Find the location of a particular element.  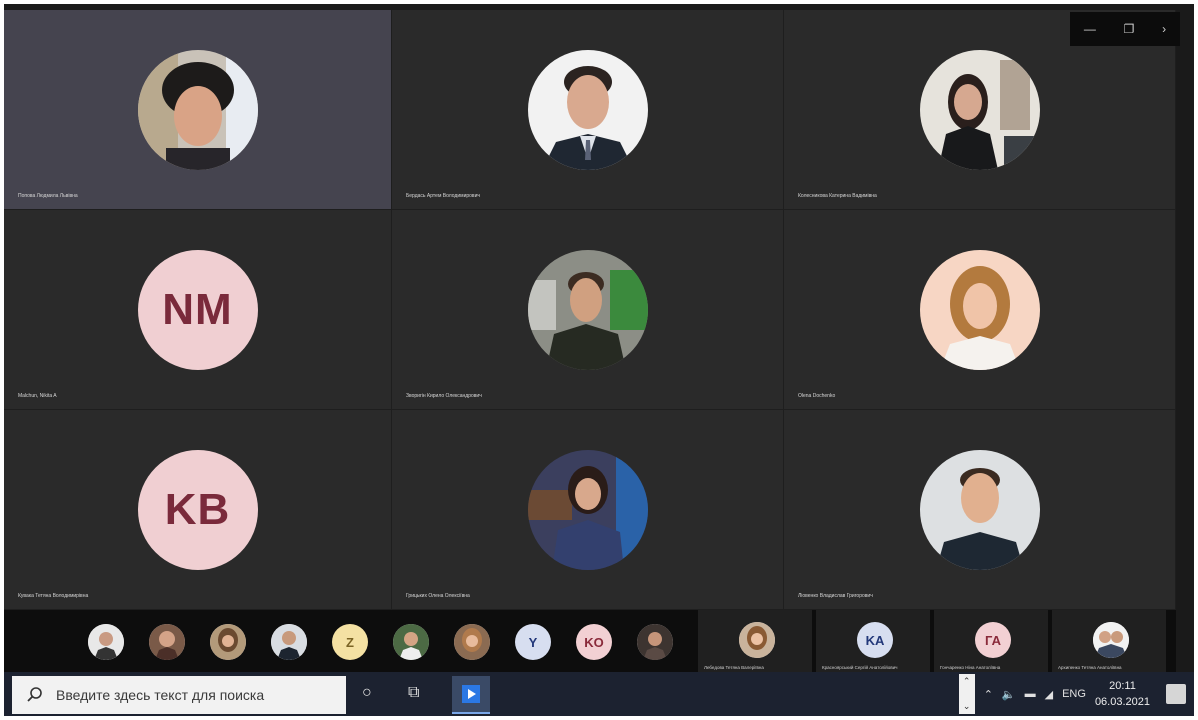

participant-name: Колесникова Катерина Вадимівна is located at coordinates (837, 196).